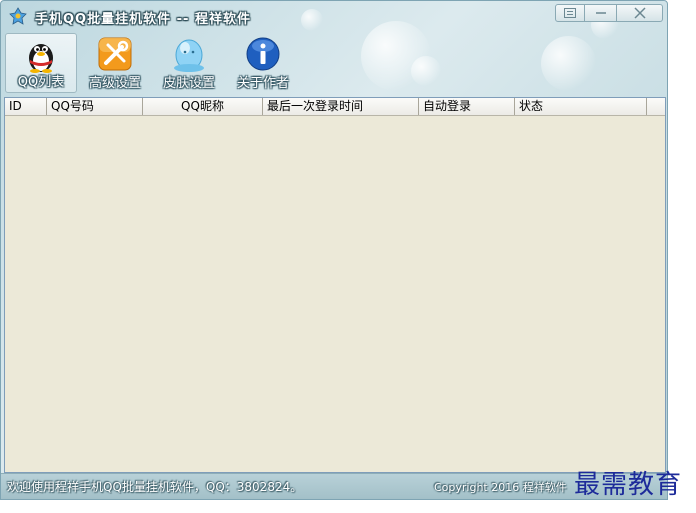 The image size is (696, 513). What do you see at coordinates (26, 106) in the screenshot?
I see `column-header-id: ID` at bounding box center [26, 106].